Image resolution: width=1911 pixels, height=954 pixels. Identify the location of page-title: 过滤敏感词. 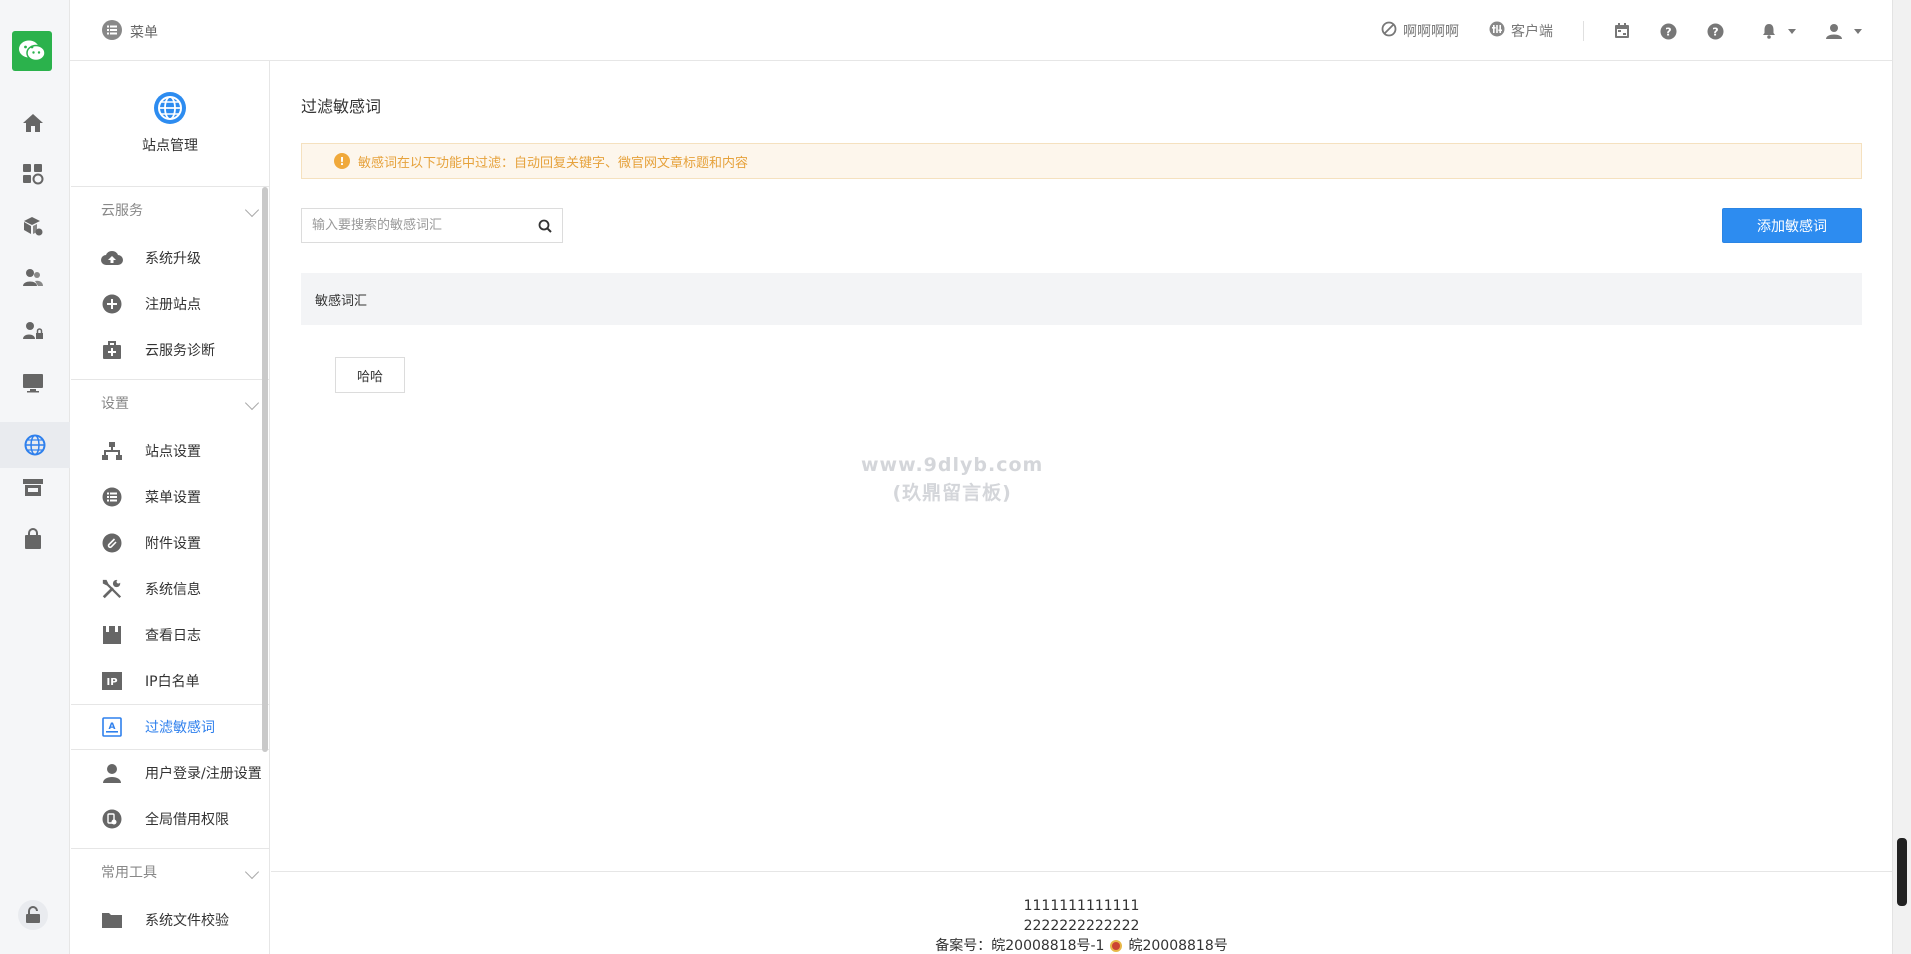
(341, 106).